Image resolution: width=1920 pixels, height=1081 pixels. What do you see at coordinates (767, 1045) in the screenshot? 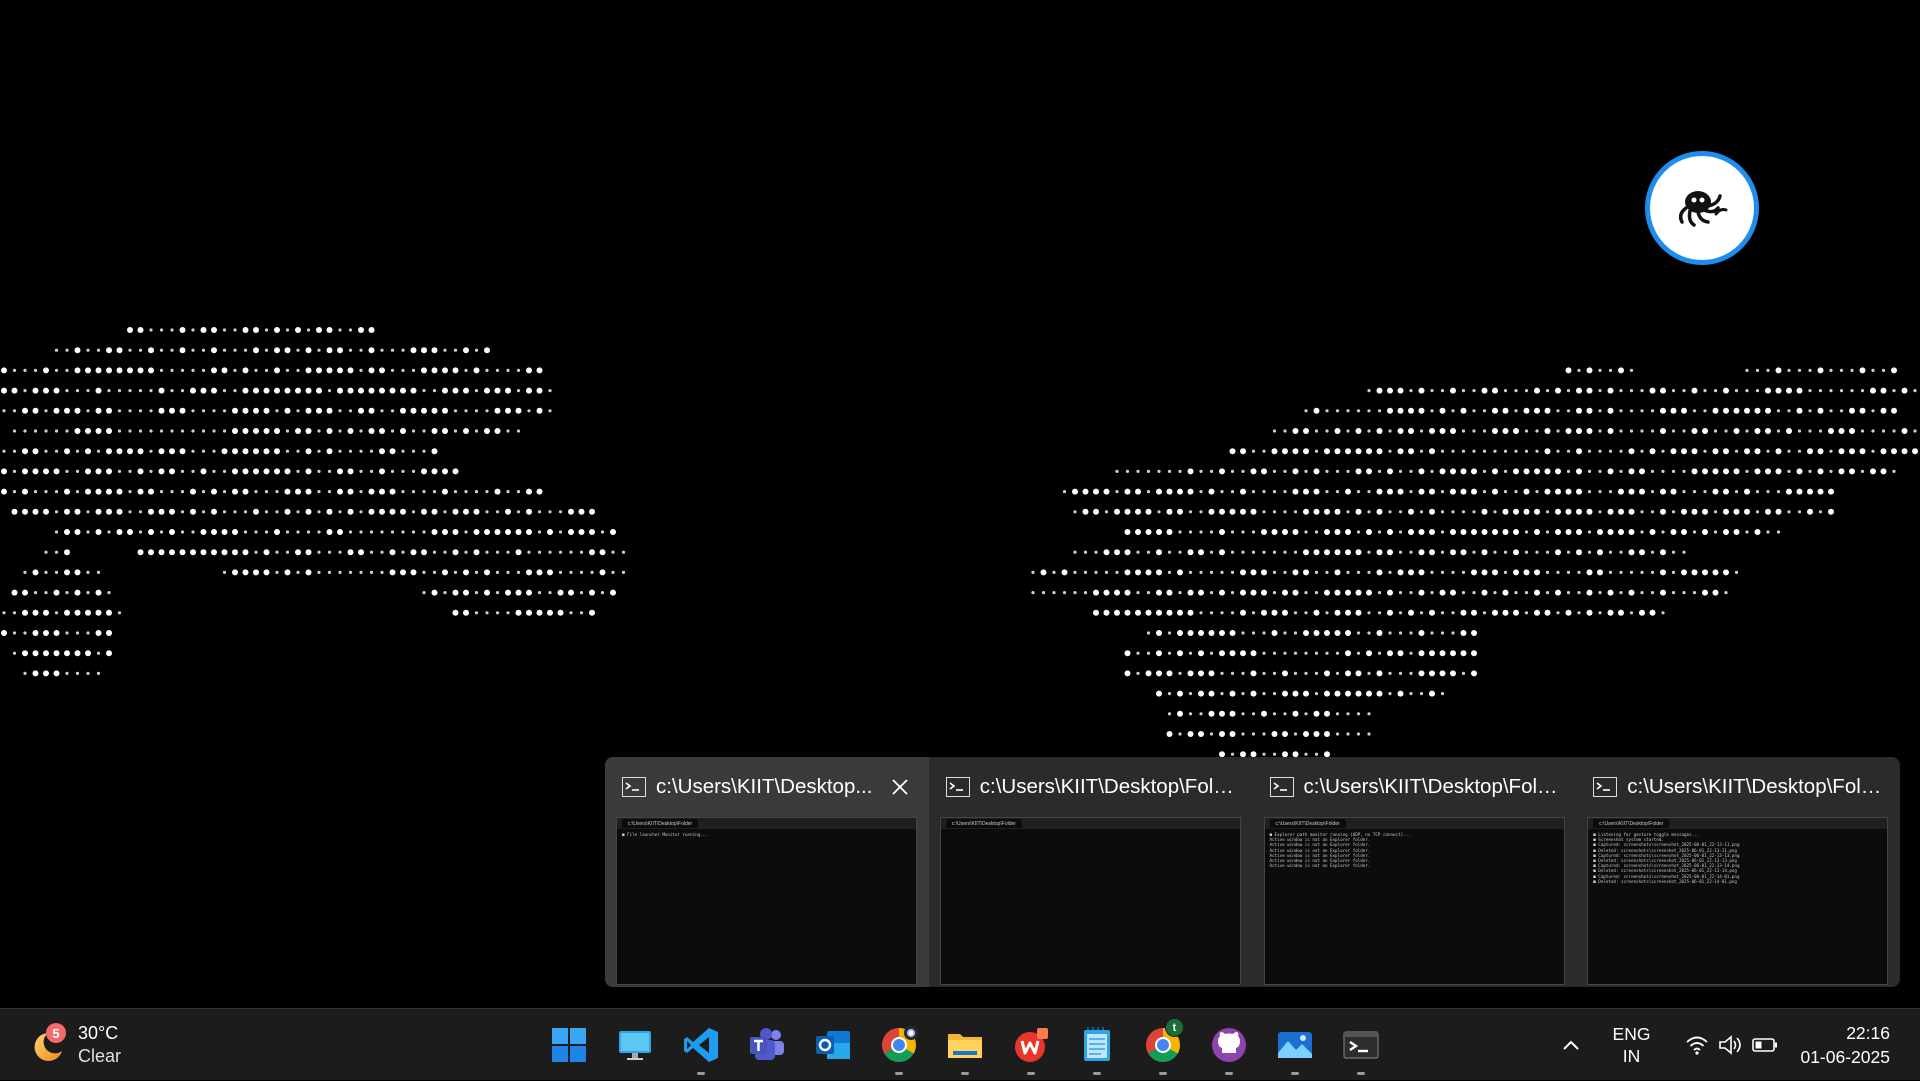
I see `teams-button` at bounding box center [767, 1045].